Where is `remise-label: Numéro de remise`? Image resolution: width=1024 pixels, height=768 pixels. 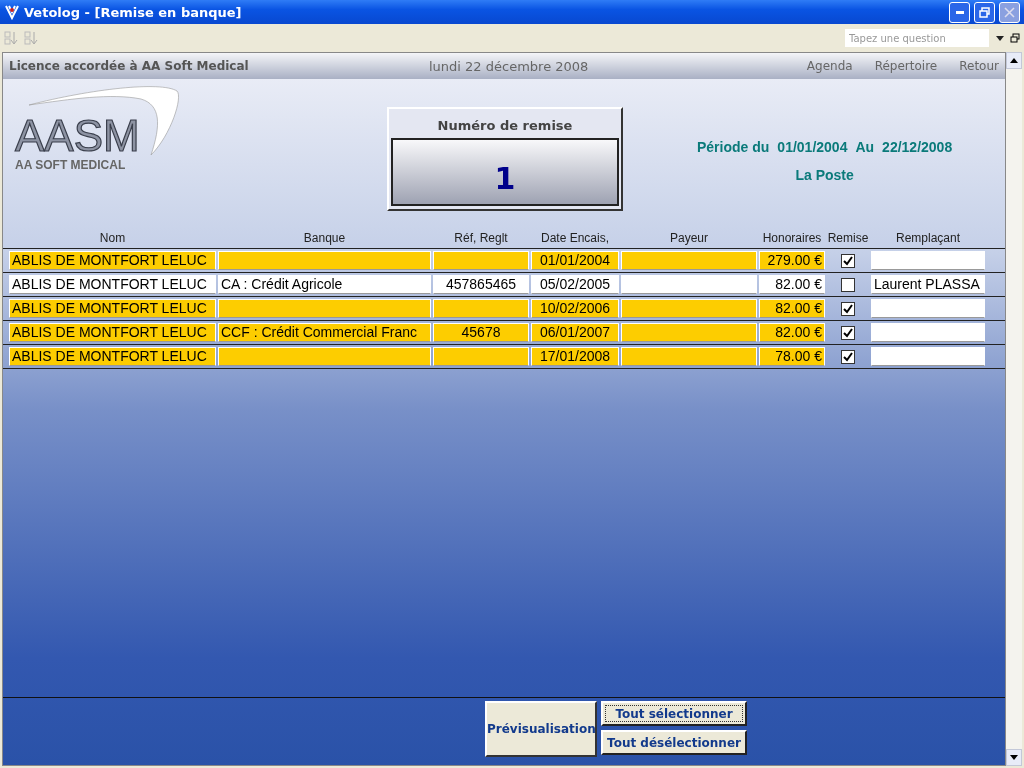 remise-label: Numéro de remise is located at coordinates (505, 125).